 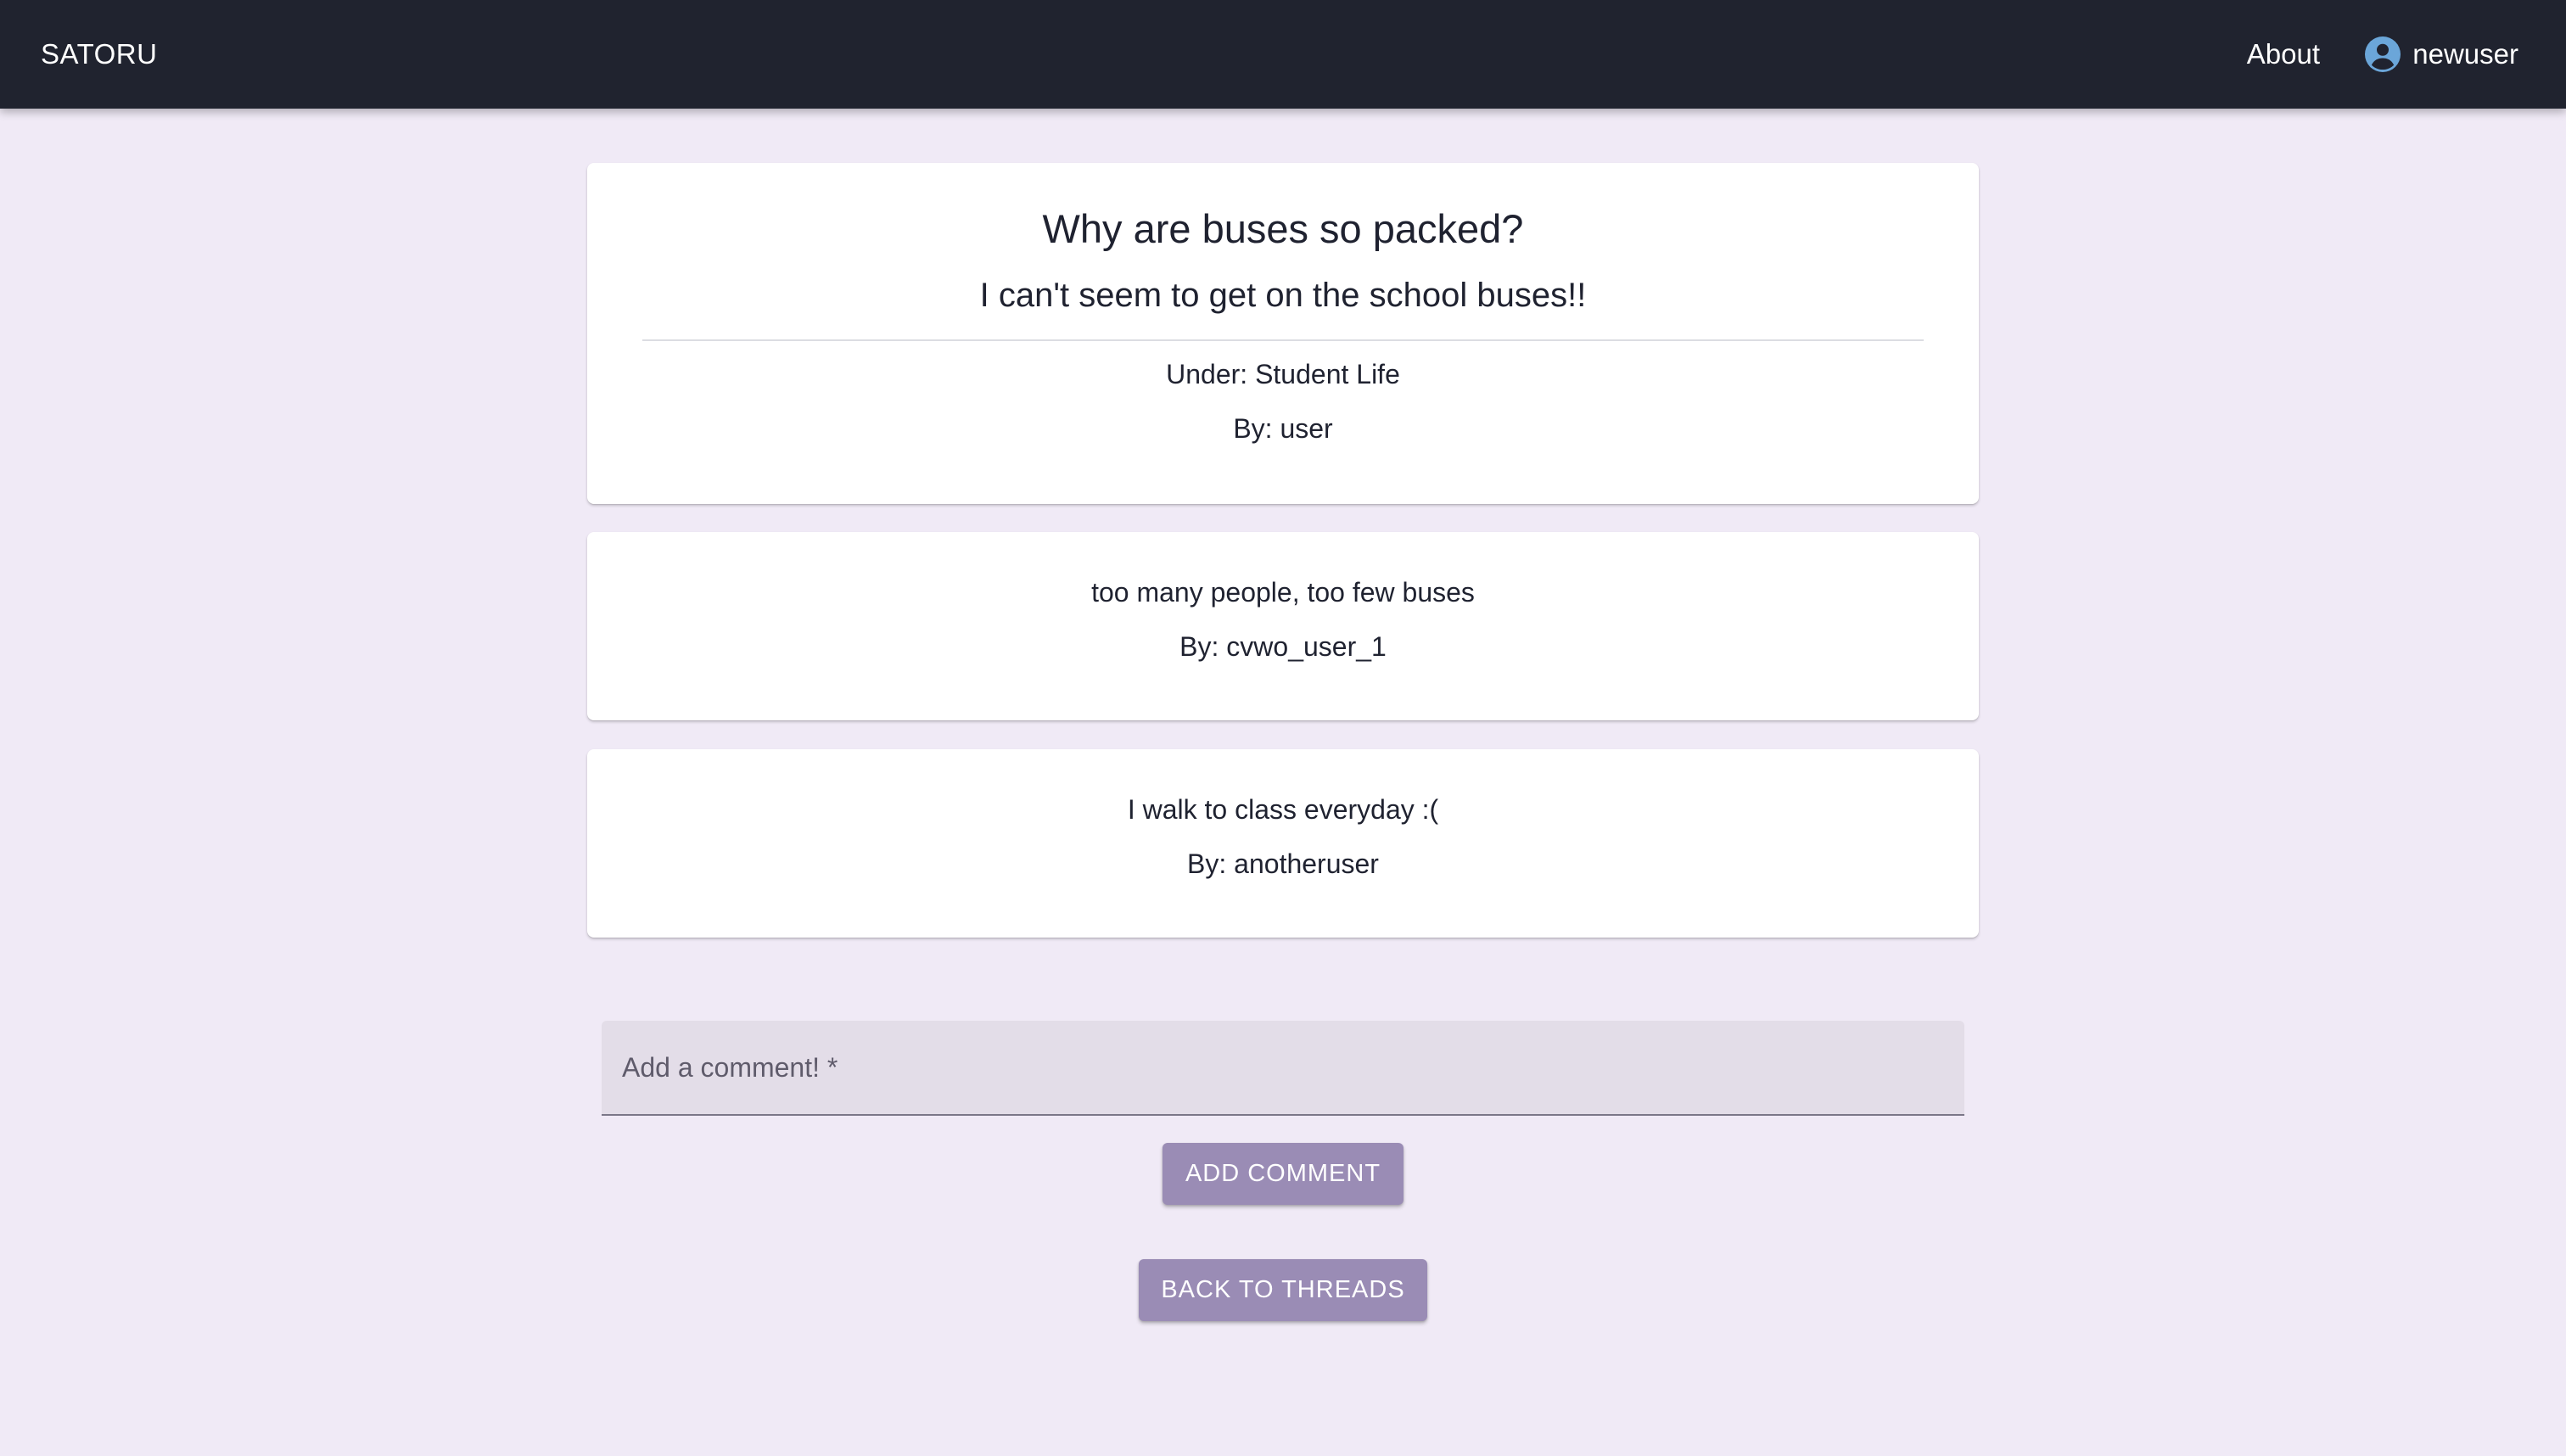 I want to click on user-menu-button: newuser, so click(x=2441, y=55).